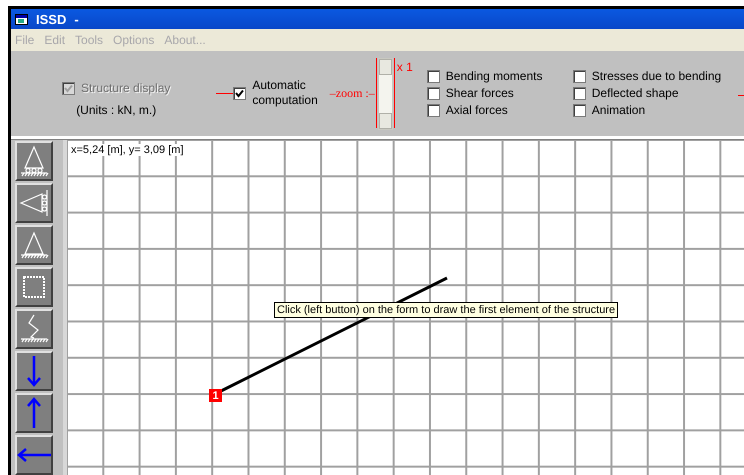  Describe the element at coordinates (279, 86) in the screenshot. I see `checkbox-label: Automatic` at that location.